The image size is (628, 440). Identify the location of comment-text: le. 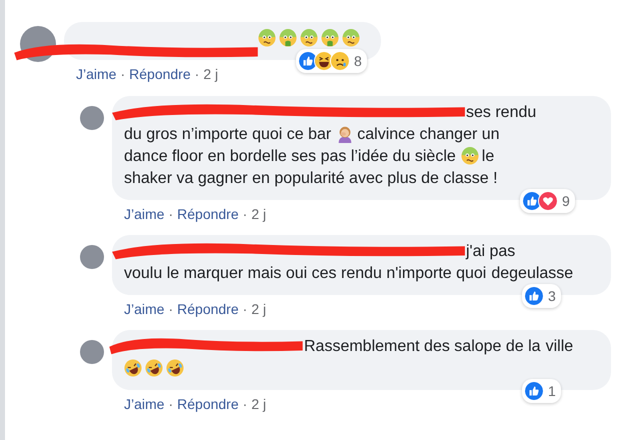
(488, 157).